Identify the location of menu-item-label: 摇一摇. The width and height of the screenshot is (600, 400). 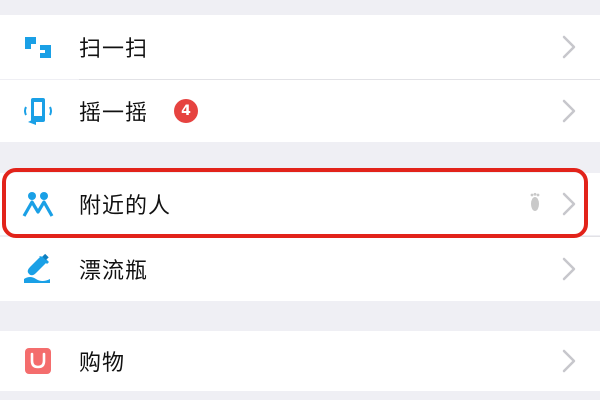
(114, 113).